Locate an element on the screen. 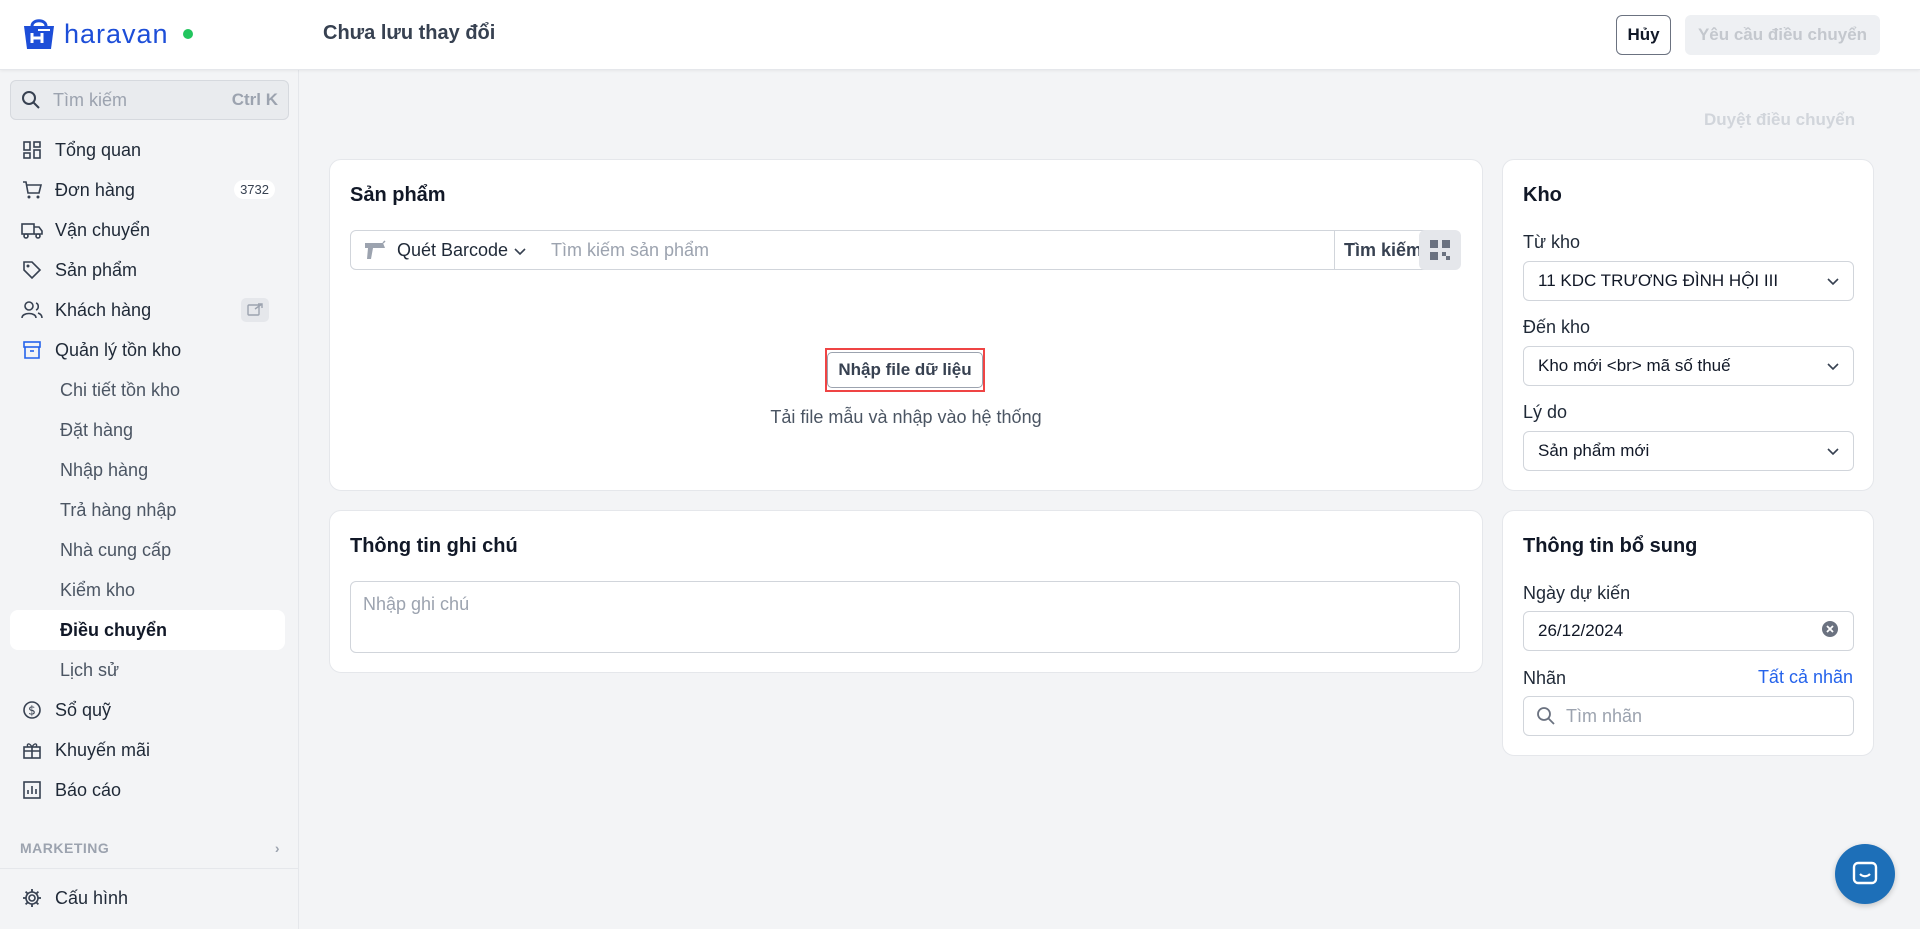 This screenshot has height=929, width=1920. warehouse-card-title: Kho is located at coordinates (1542, 195).